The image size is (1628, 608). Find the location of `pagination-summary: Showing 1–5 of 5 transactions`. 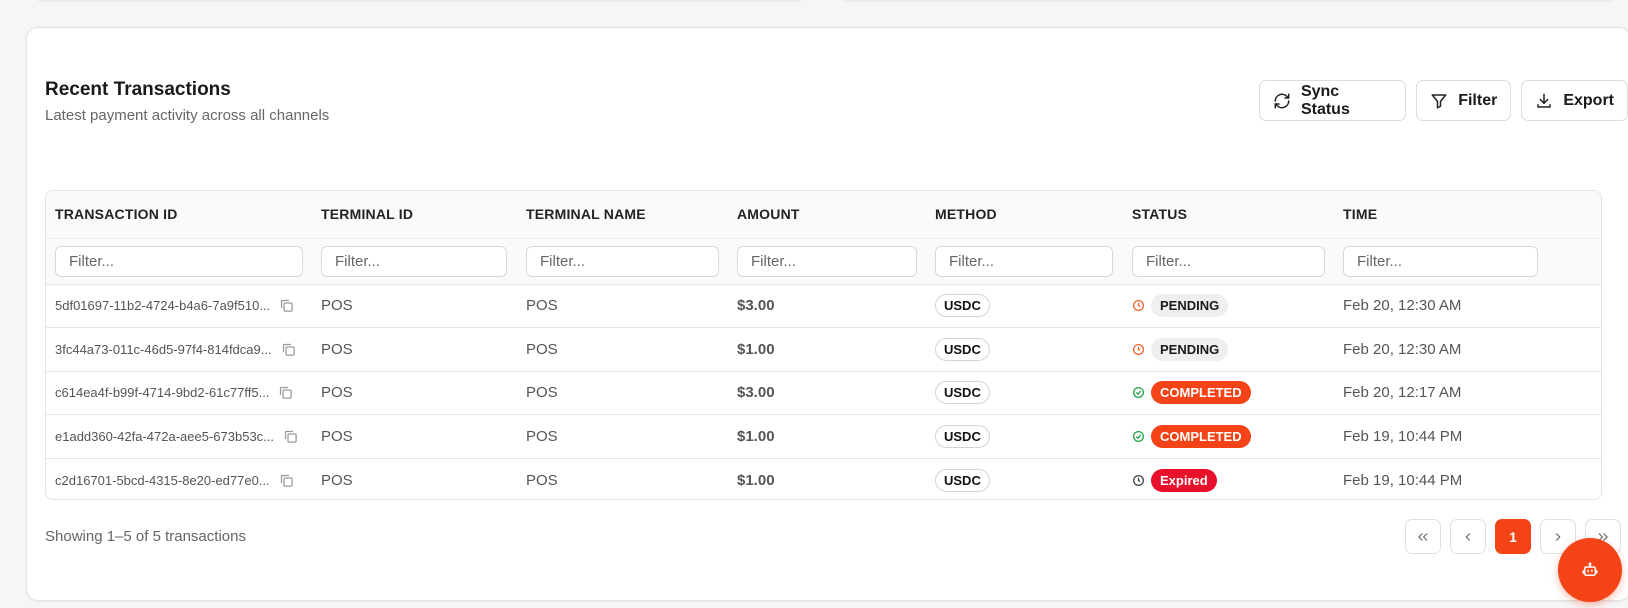

pagination-summary: Showing 1–5 of 5 transactions is located at coordinates (145, 536).